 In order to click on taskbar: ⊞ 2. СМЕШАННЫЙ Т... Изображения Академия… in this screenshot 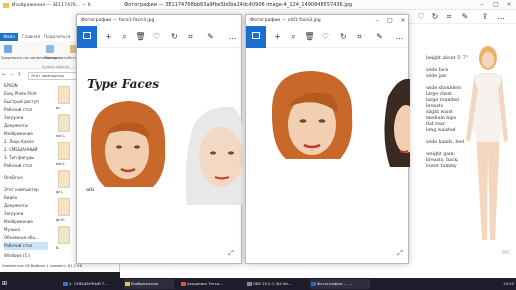, I will do `click(258, 284)`.